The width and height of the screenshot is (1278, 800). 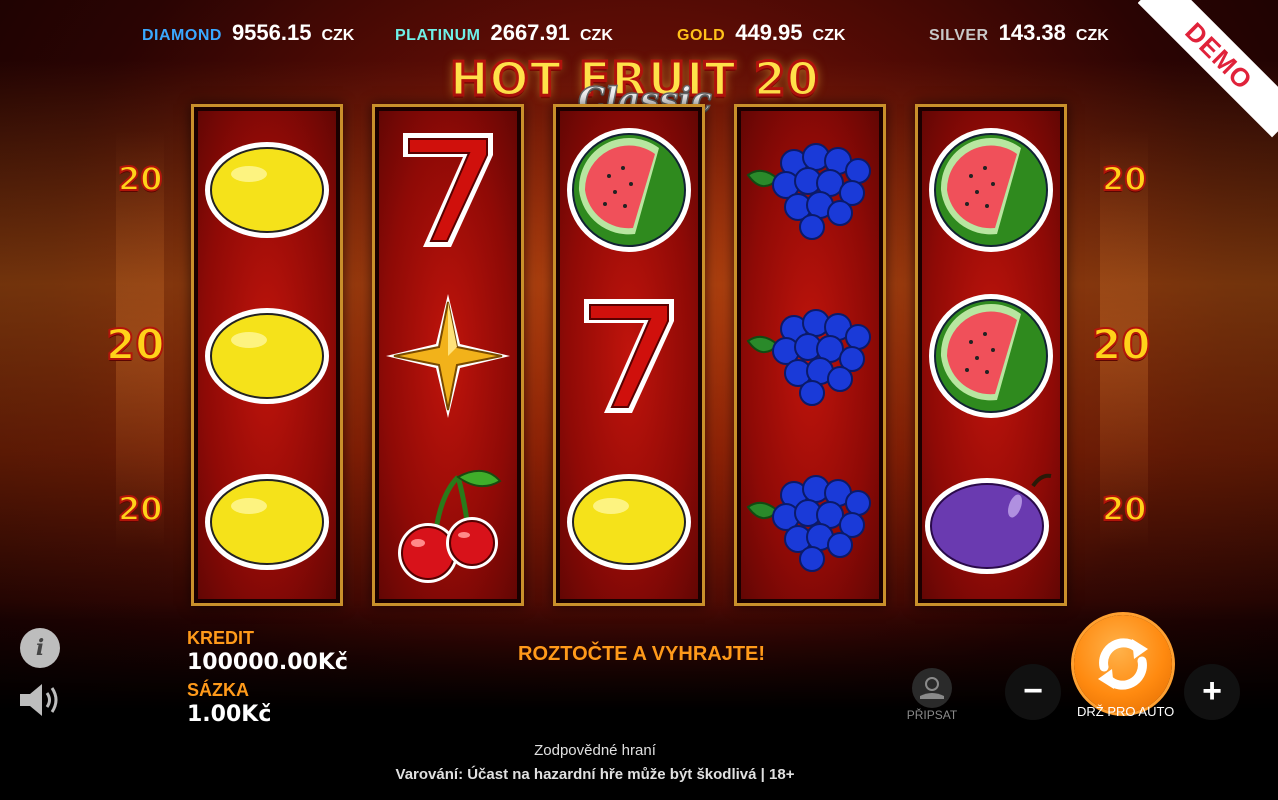 I want to click on jackpot-gold: GOLD 449.95 CZK, so click(x=761, y=33).